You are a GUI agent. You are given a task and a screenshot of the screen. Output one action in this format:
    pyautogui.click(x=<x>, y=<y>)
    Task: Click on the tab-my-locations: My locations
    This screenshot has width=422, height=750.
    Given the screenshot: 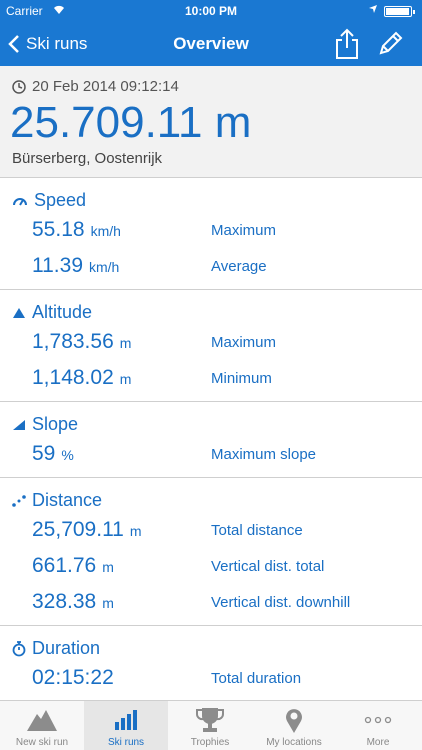 What is the action you would take?
    pyautogui.click(x=294, y=725)
    